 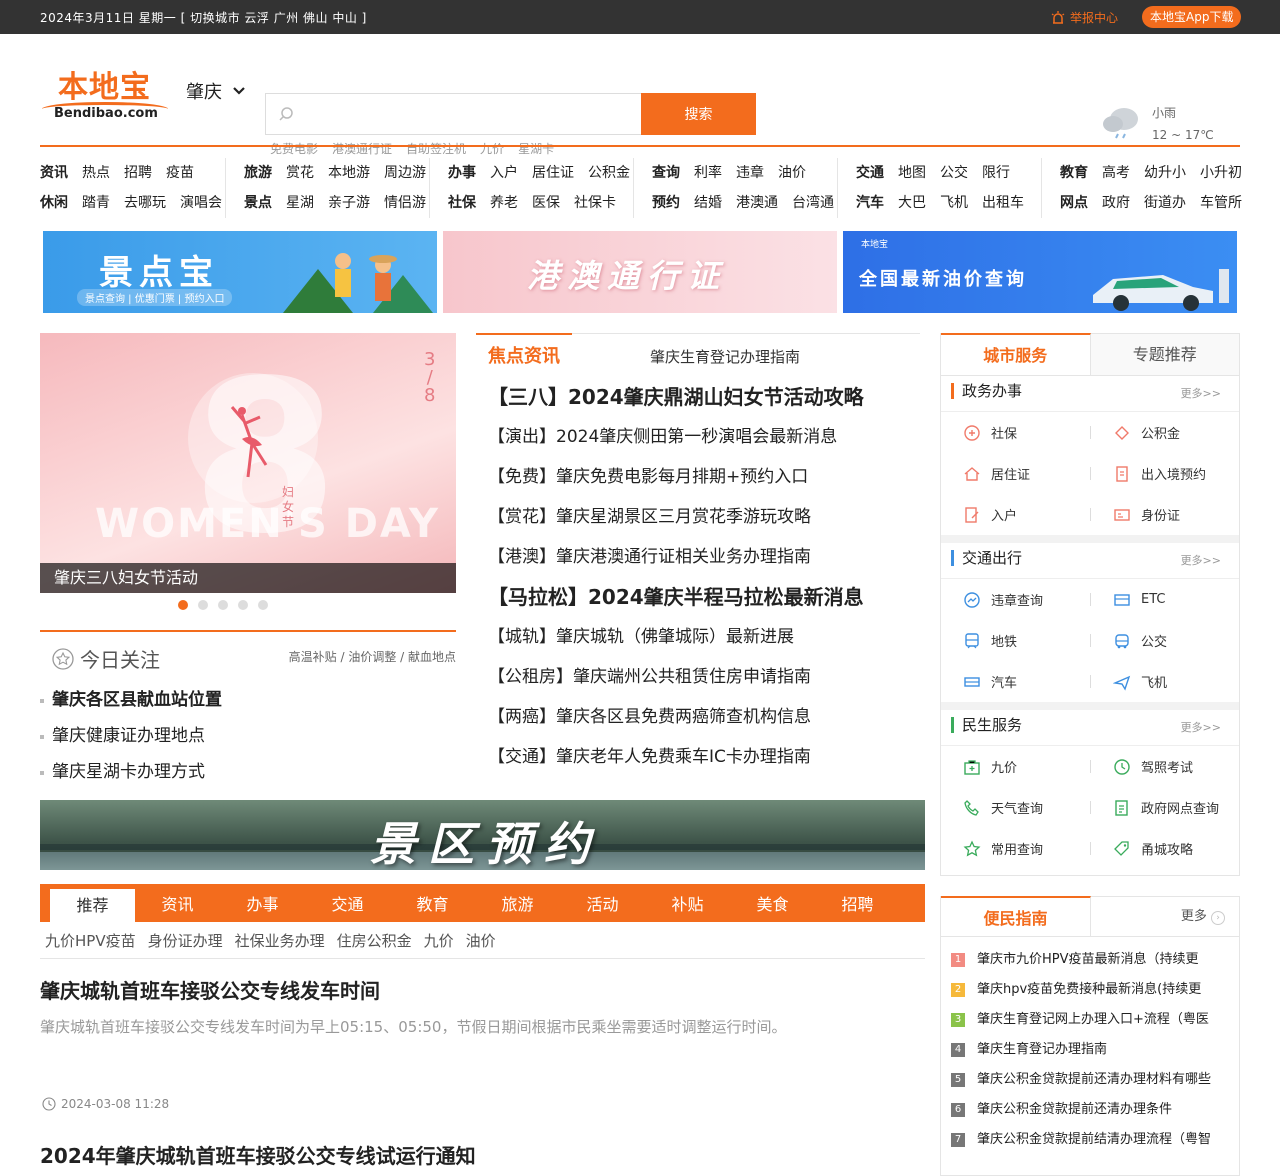 I want to click on report-center-link: 举报中心, so click(x=1084, y=17).